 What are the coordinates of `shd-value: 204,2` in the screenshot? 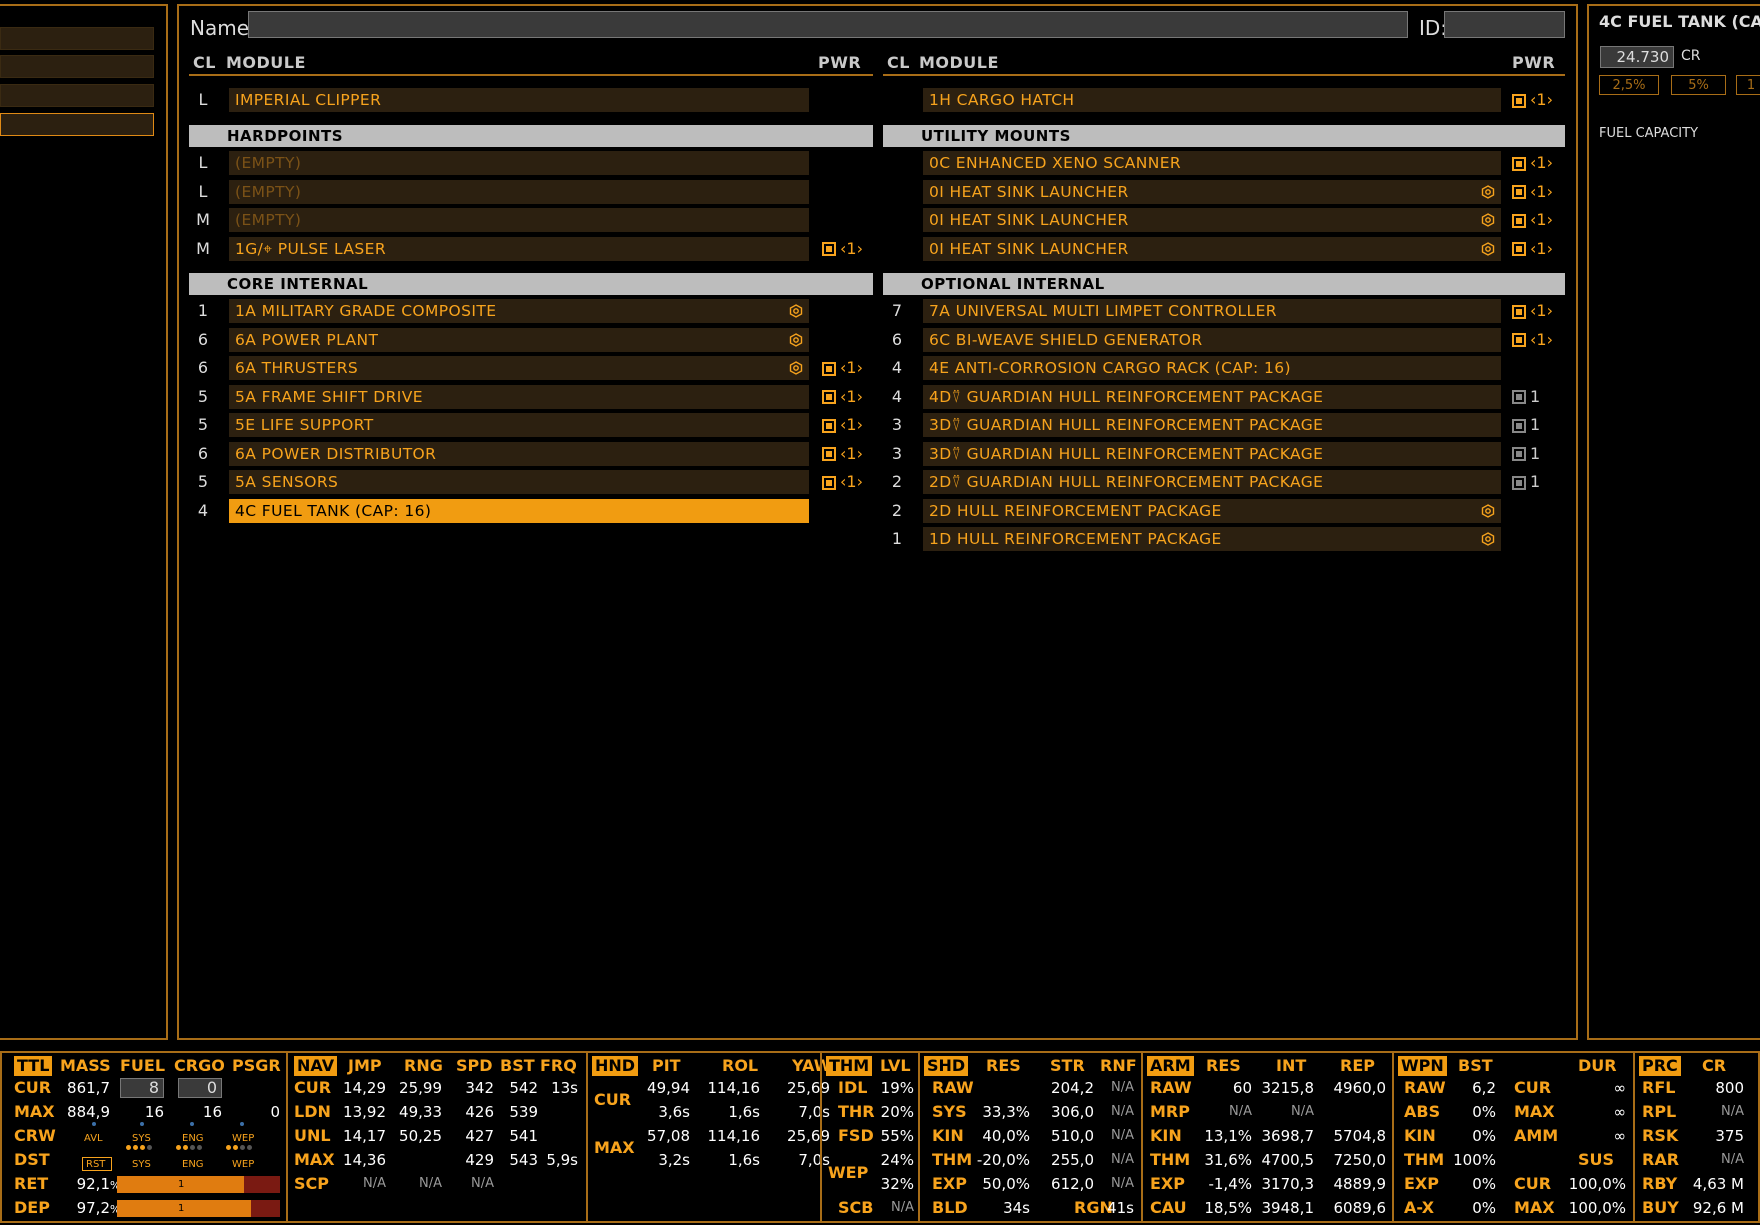 It's located at (1072, 1088).